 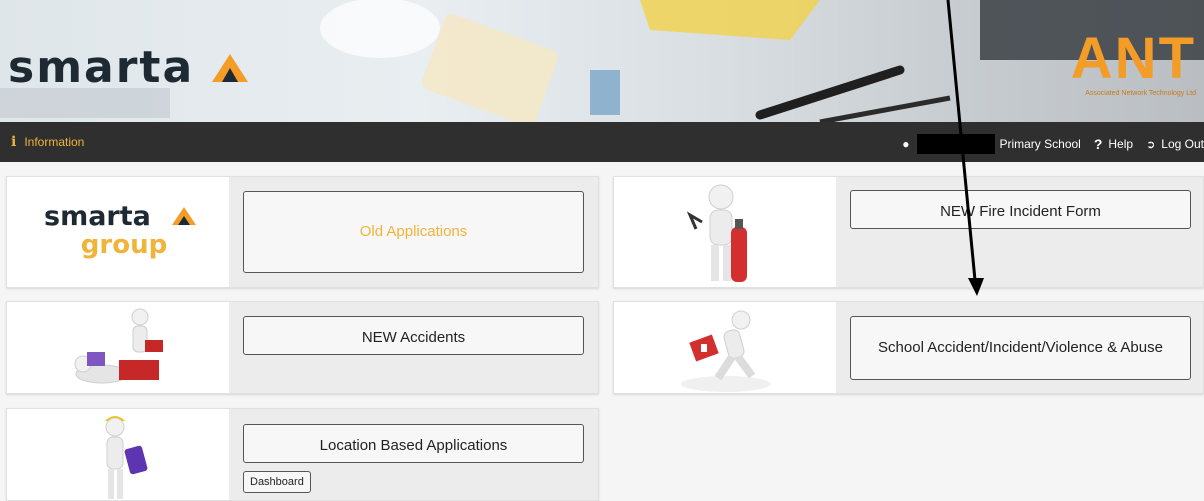 What do you see at coordinates (965, 148) in the screenshot?
I see `annotation-arrow` at bounding box center [965, 148].